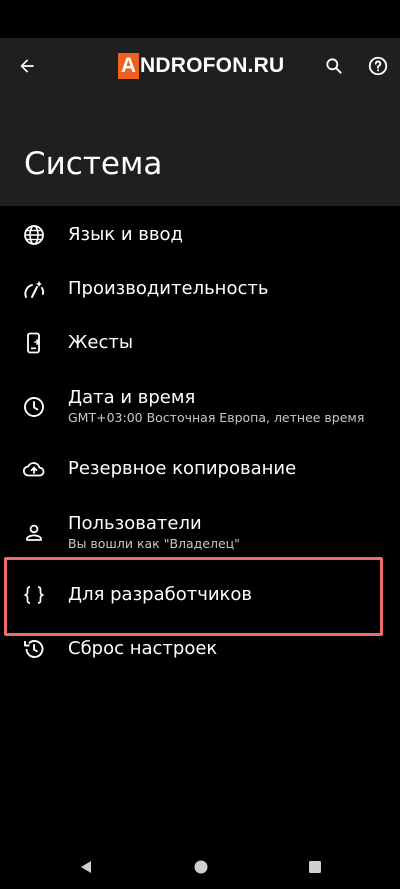 This screenshot has width=400, height=889. Describe the element at coordinates (34, 649) in the screenshot. I see `history-icon` at that location.